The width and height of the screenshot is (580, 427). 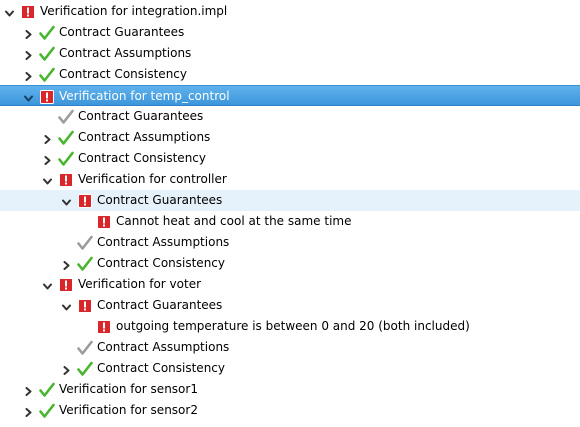 I want to click on tree-row: Cannot heat and cool at the same time, so click(x=290, y=221).